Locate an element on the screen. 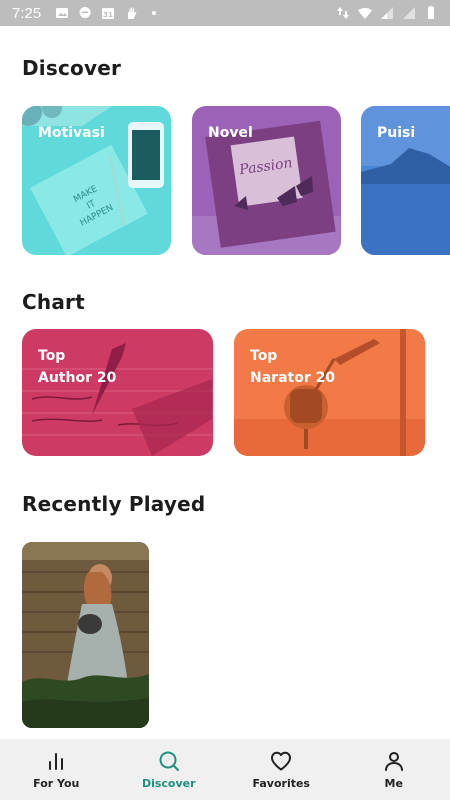 This screenshot has height=800, width=450. heart-icon is located at coordinates (281, 761).